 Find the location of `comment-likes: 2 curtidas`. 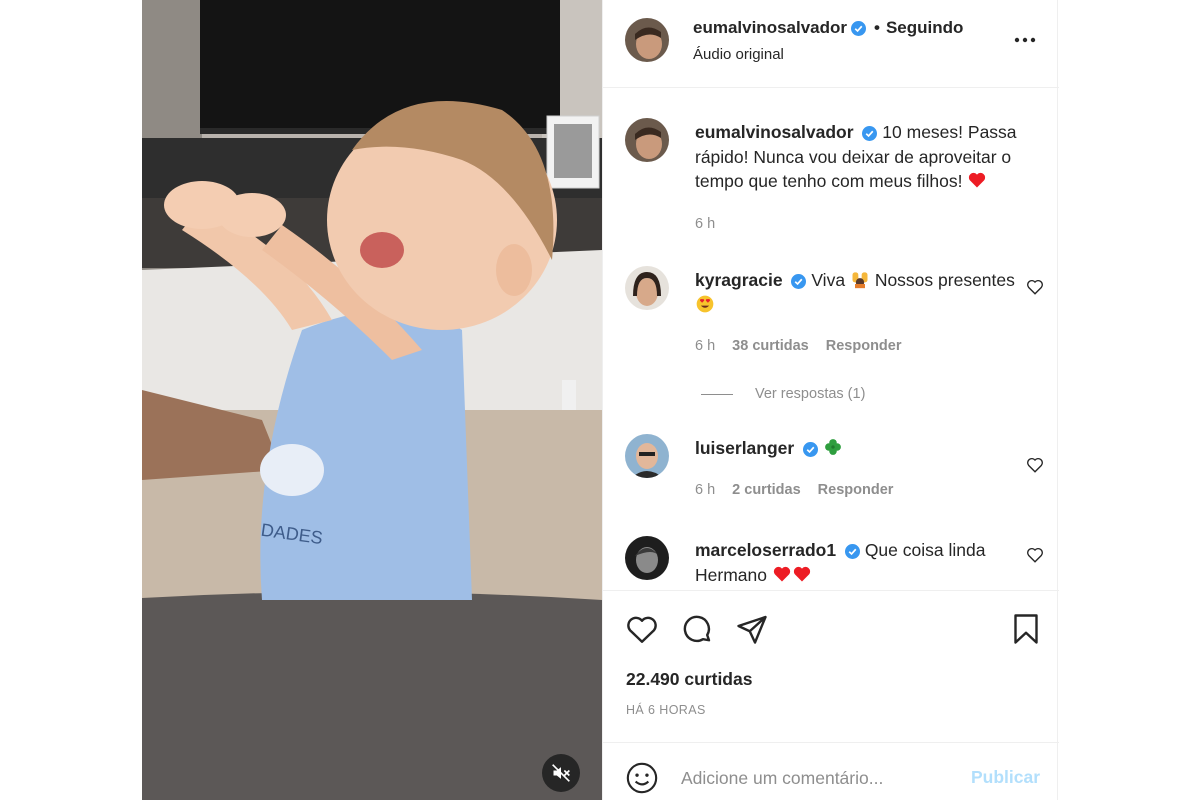

comment-likes: 2 curtidas is located at coordinates (766, 490).